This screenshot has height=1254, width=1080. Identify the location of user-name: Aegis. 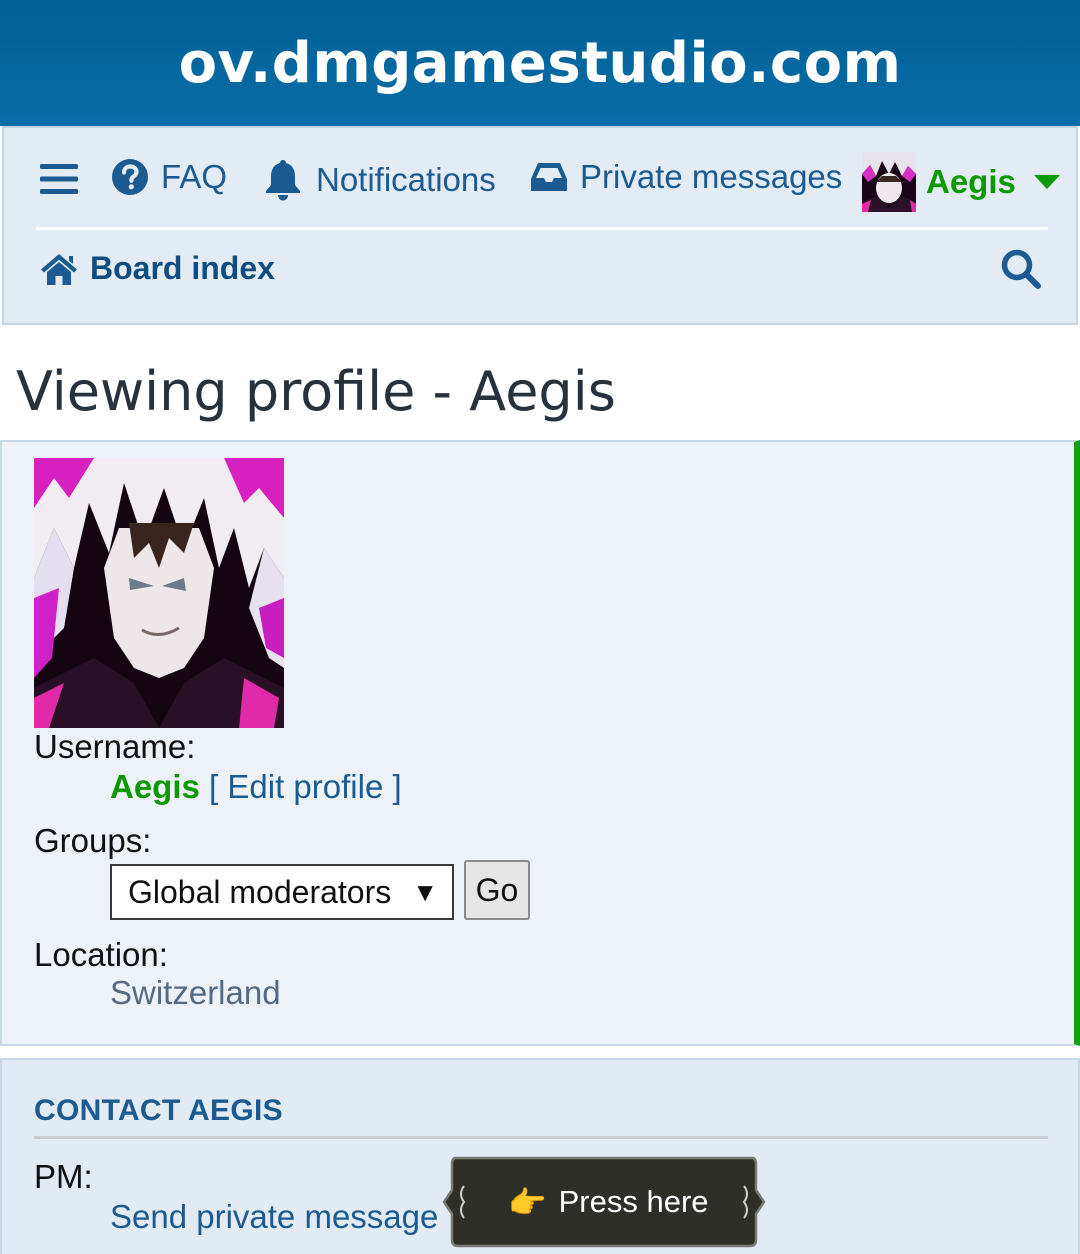
(971, 181).